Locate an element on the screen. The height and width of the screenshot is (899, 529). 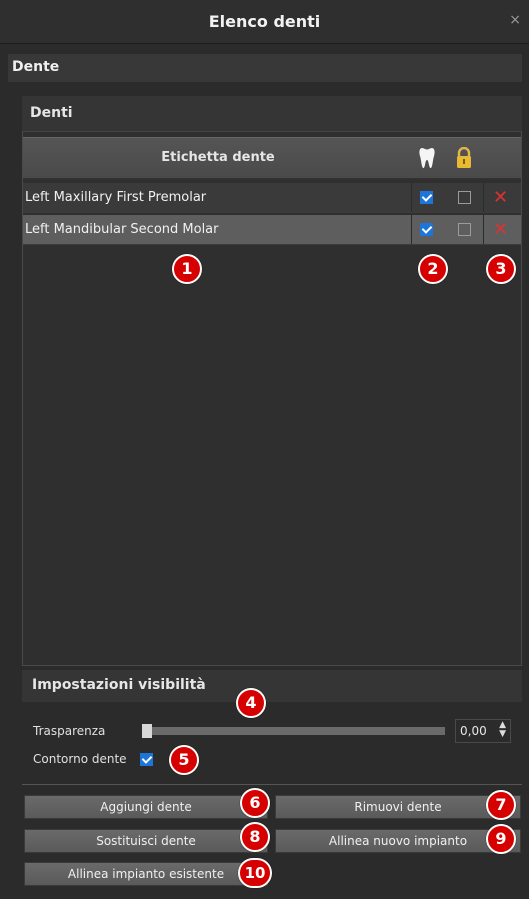
teeth-table-header: Etichetta dente is located at coordinates (272, 158).